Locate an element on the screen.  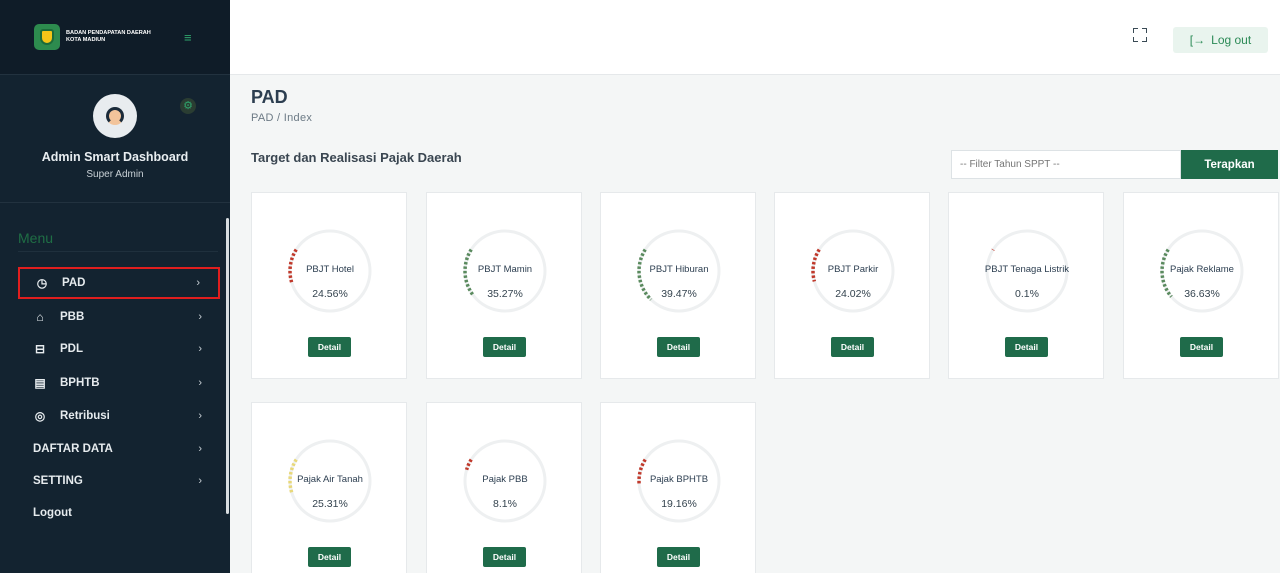
fullscreen-icon is located at coordinates (1140, 35).